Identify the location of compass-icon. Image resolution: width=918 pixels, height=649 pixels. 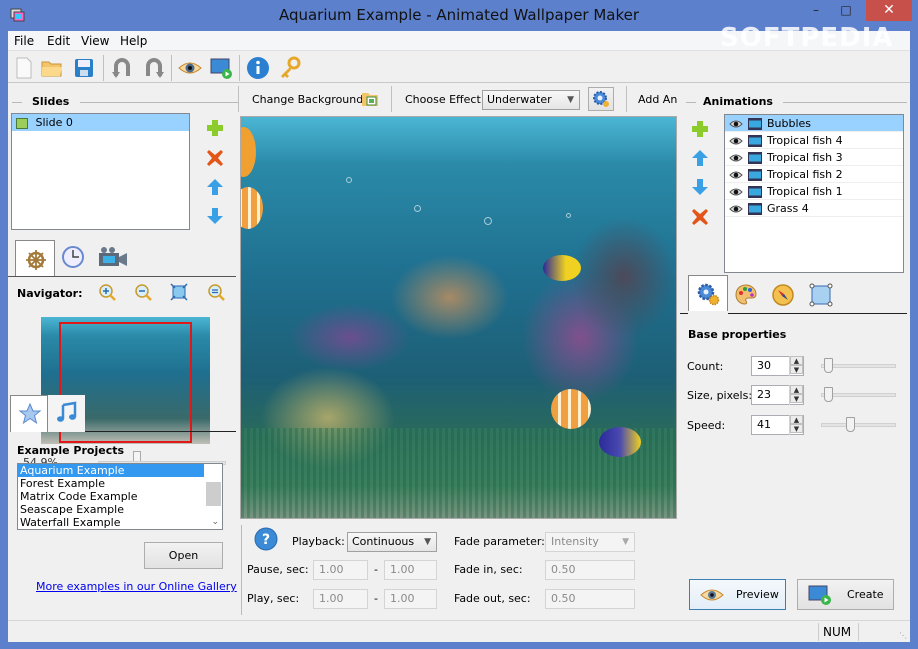
(783, 295).